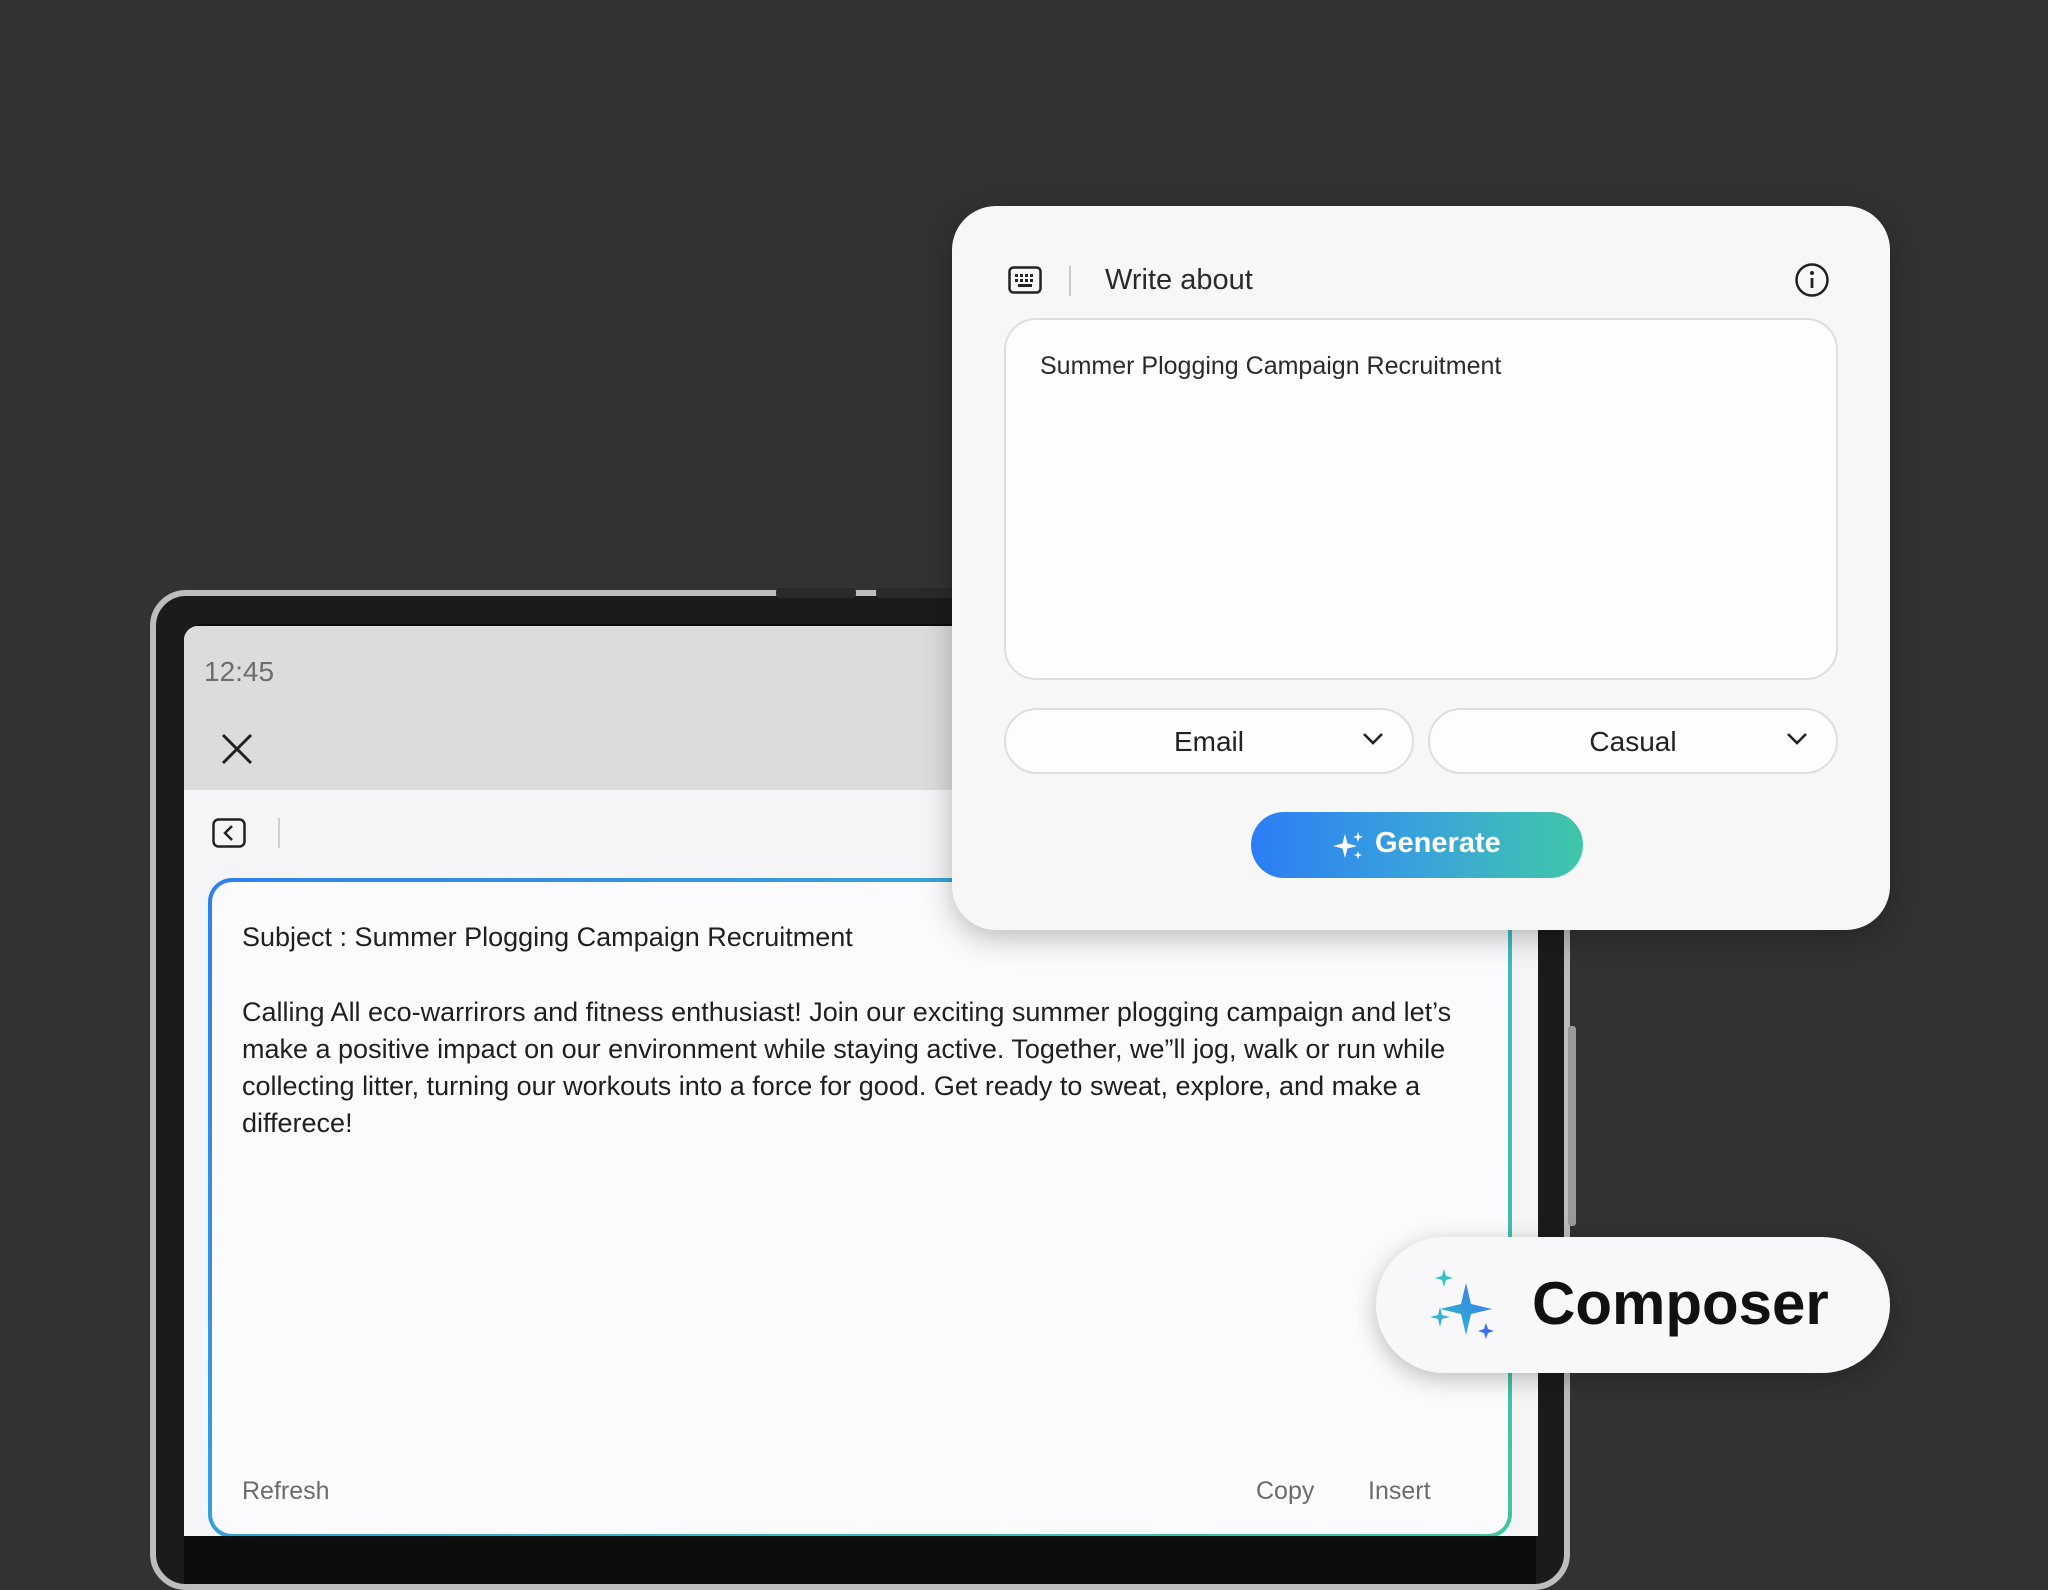  Describe the element at coordinates (1179, 280) in the screenshot. I see `panel-title: Write about` at that location.